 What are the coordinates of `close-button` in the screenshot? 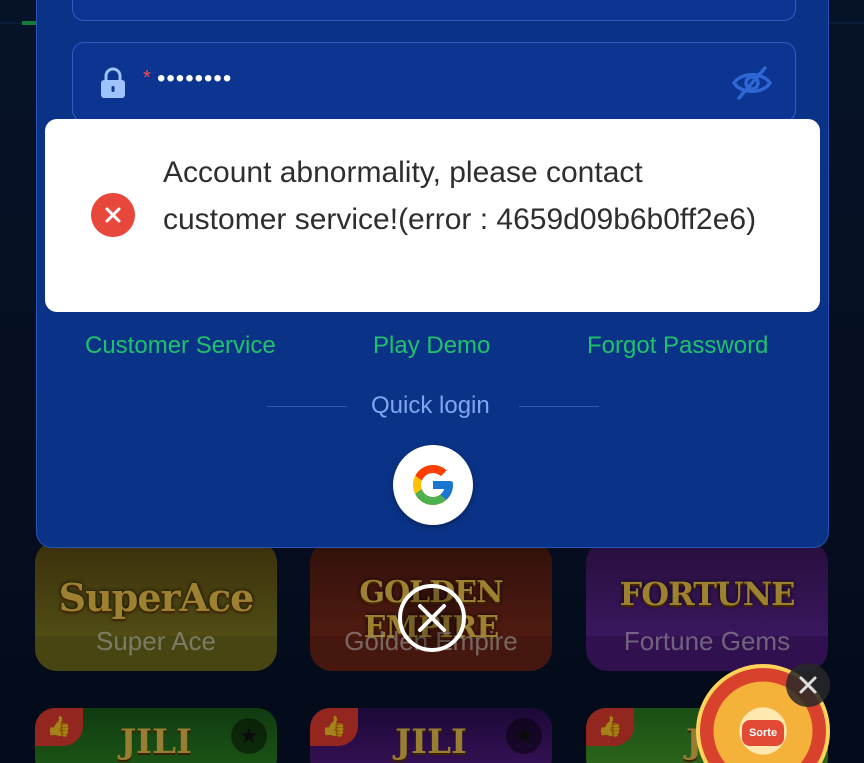 It's located at (432, 618).